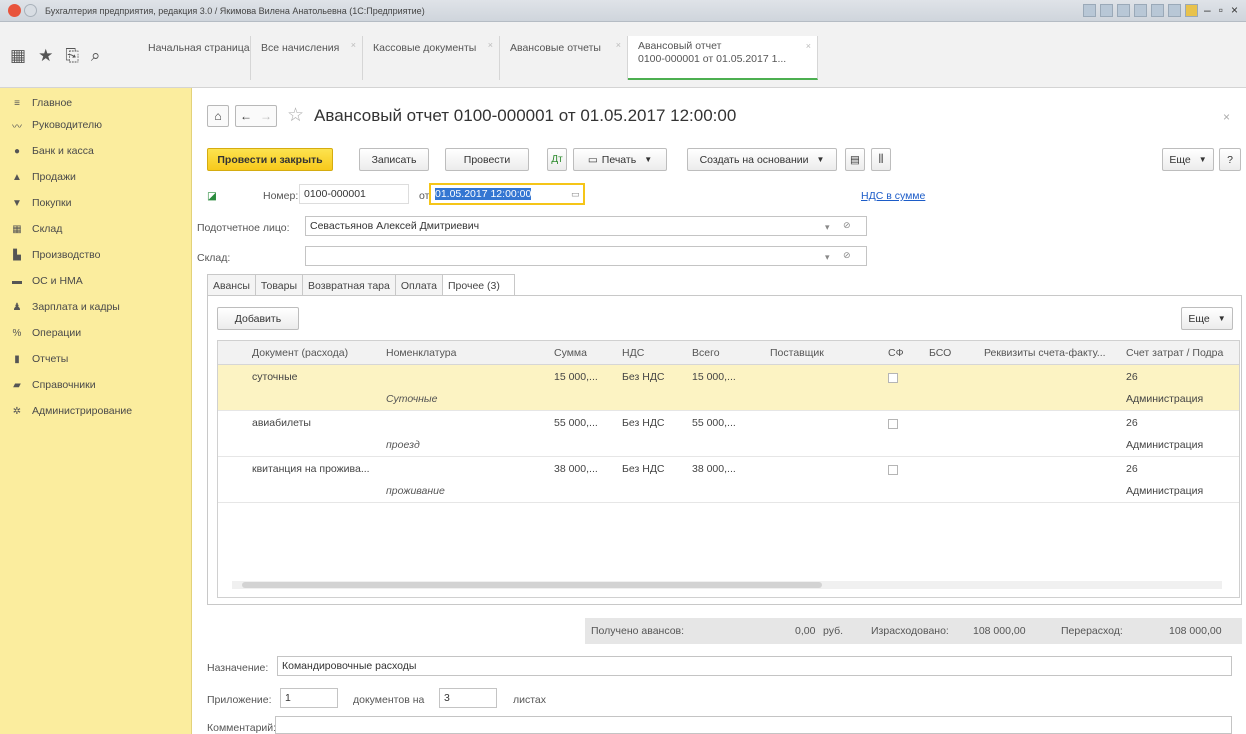 This screenshot has height=734, width=1246. I want to click on help-button: ?, so click(1230, 159).